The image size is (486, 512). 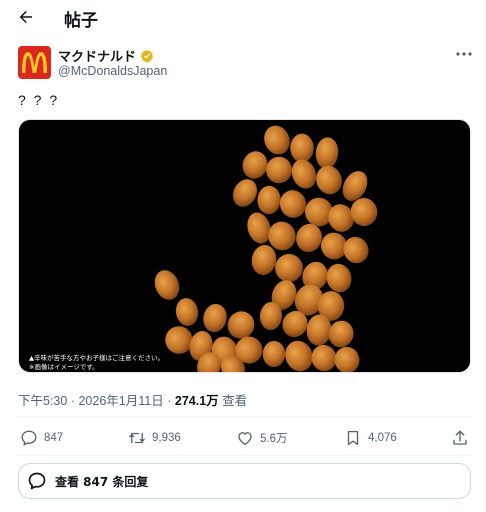 I want to click on like-count: 5.6万, so click(x=274, y=439).